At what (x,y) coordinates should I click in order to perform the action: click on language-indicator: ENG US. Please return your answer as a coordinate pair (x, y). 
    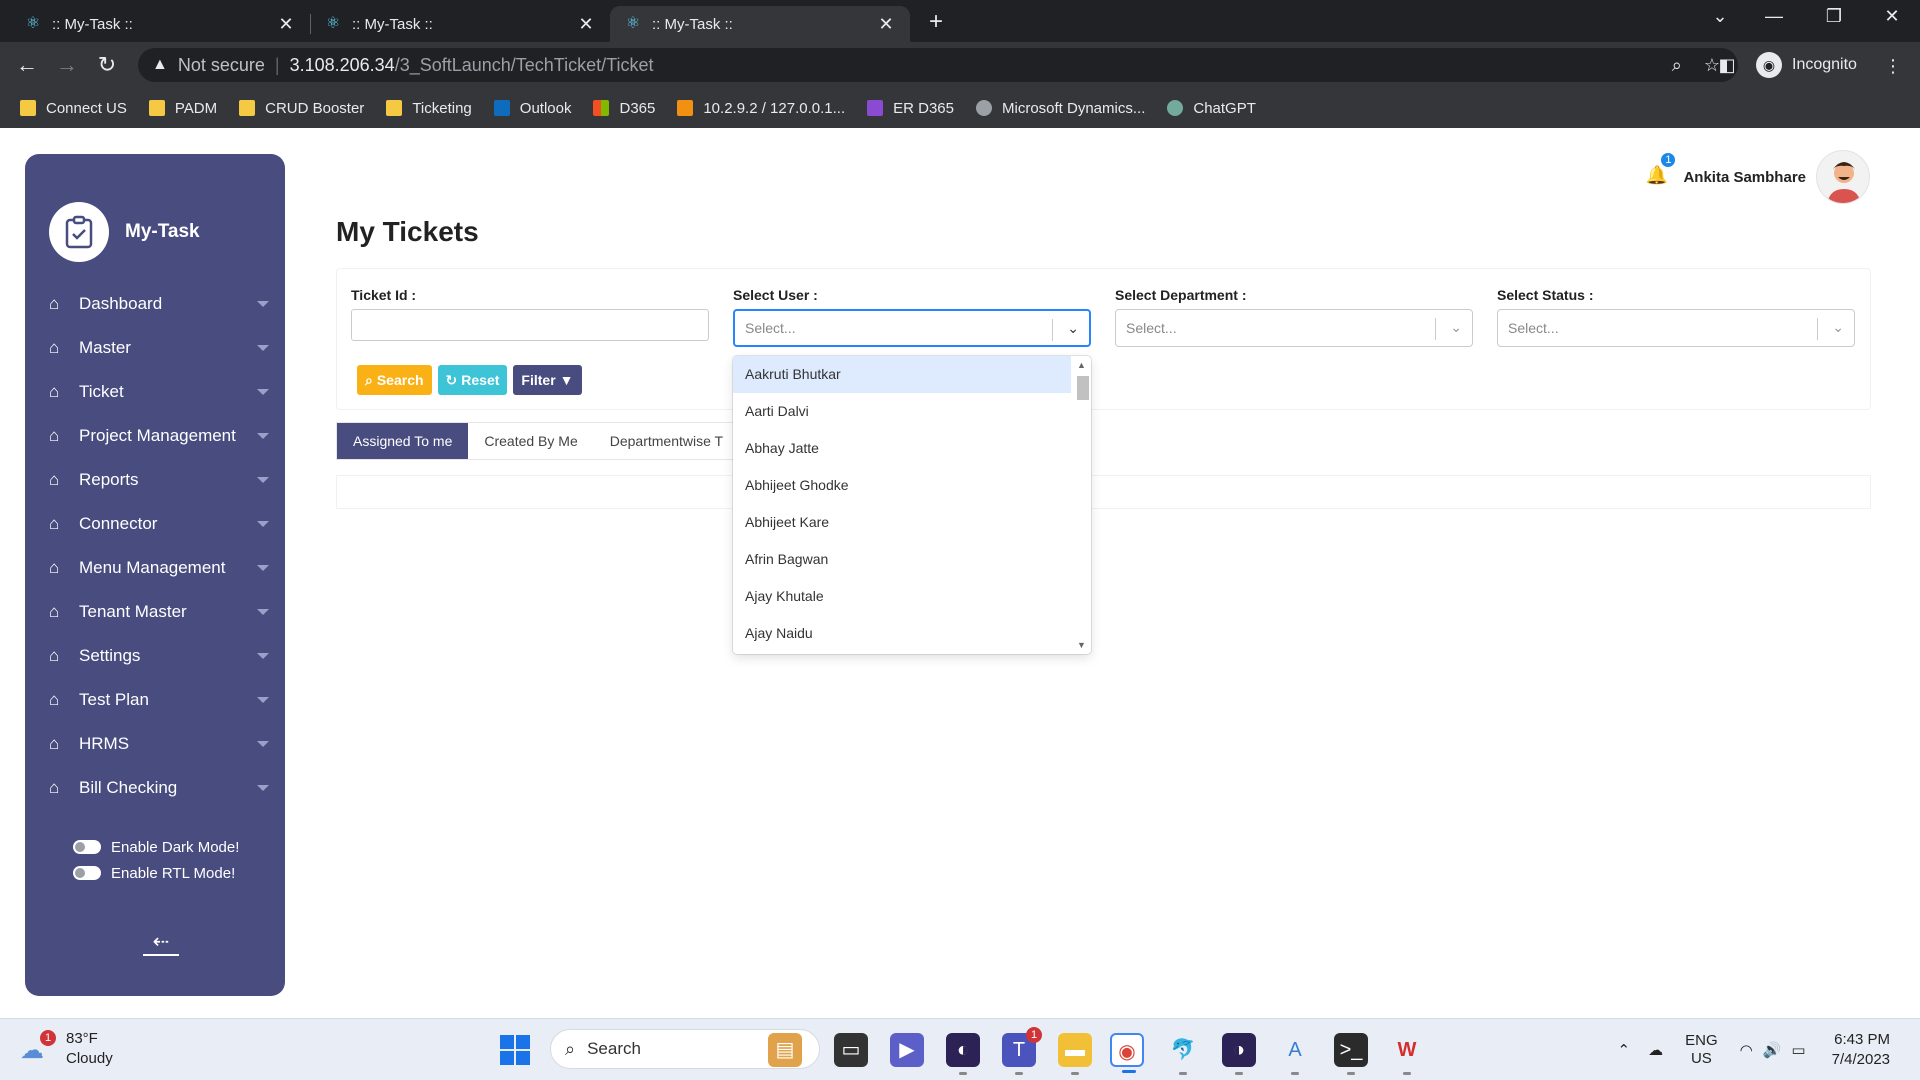
    Looking at the image, I should click on (1701, 1050).